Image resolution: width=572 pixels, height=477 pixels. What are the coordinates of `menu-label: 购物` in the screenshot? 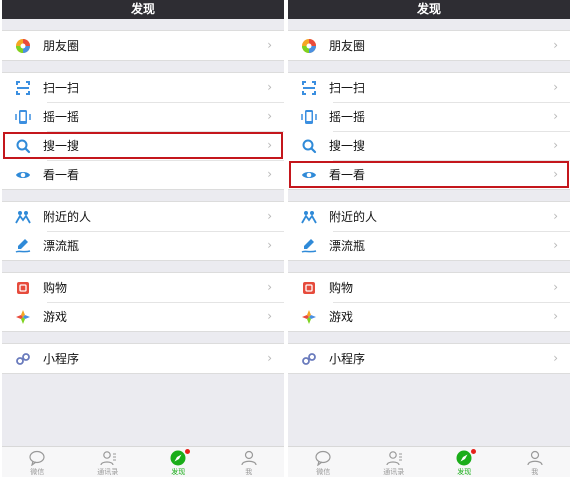 It's located at (341, 288).